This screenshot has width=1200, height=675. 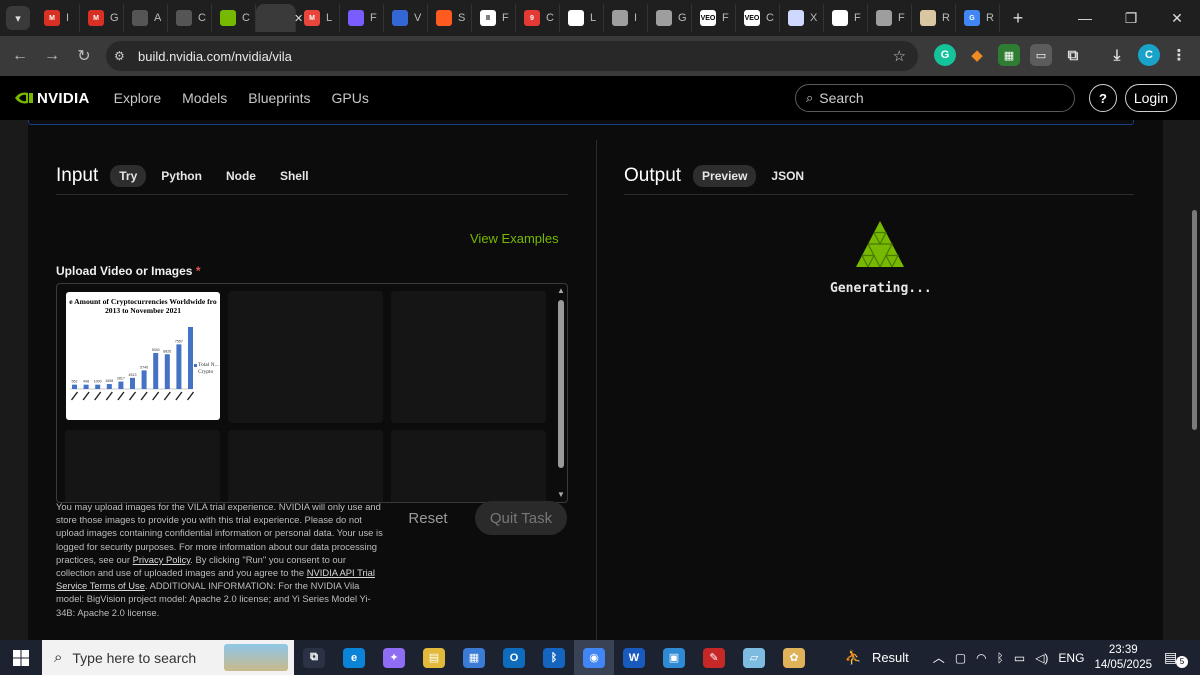 I want to click on tab-preview: Preview, so click(x=725, y=176).